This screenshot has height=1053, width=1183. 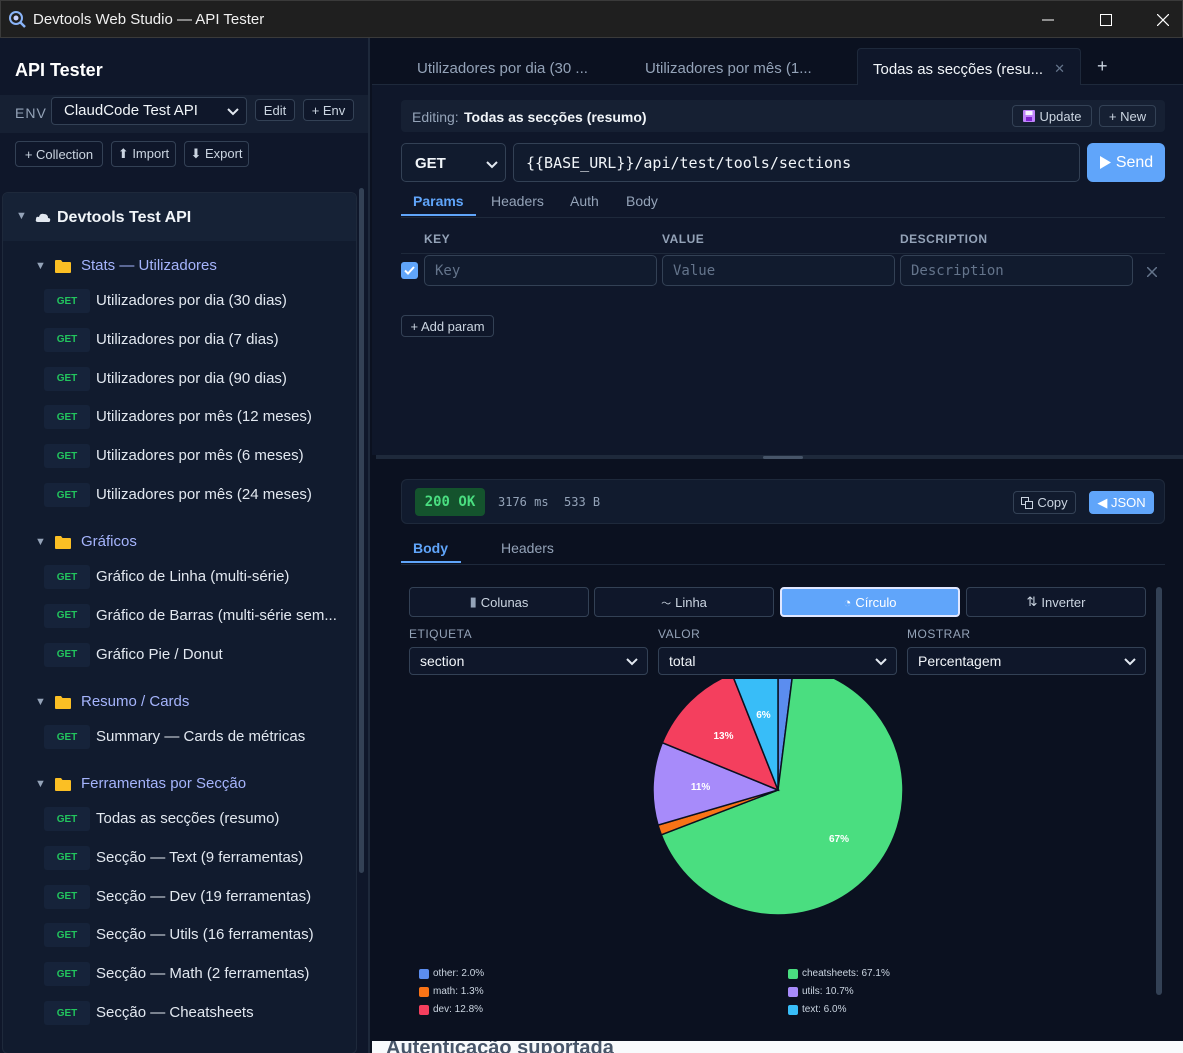 What do you see at coordinates (969, 66) in the screenshot?
I see `tab-todas-seccoes: Todas as secções (resu... ✕` at bounding box center [969, 66].